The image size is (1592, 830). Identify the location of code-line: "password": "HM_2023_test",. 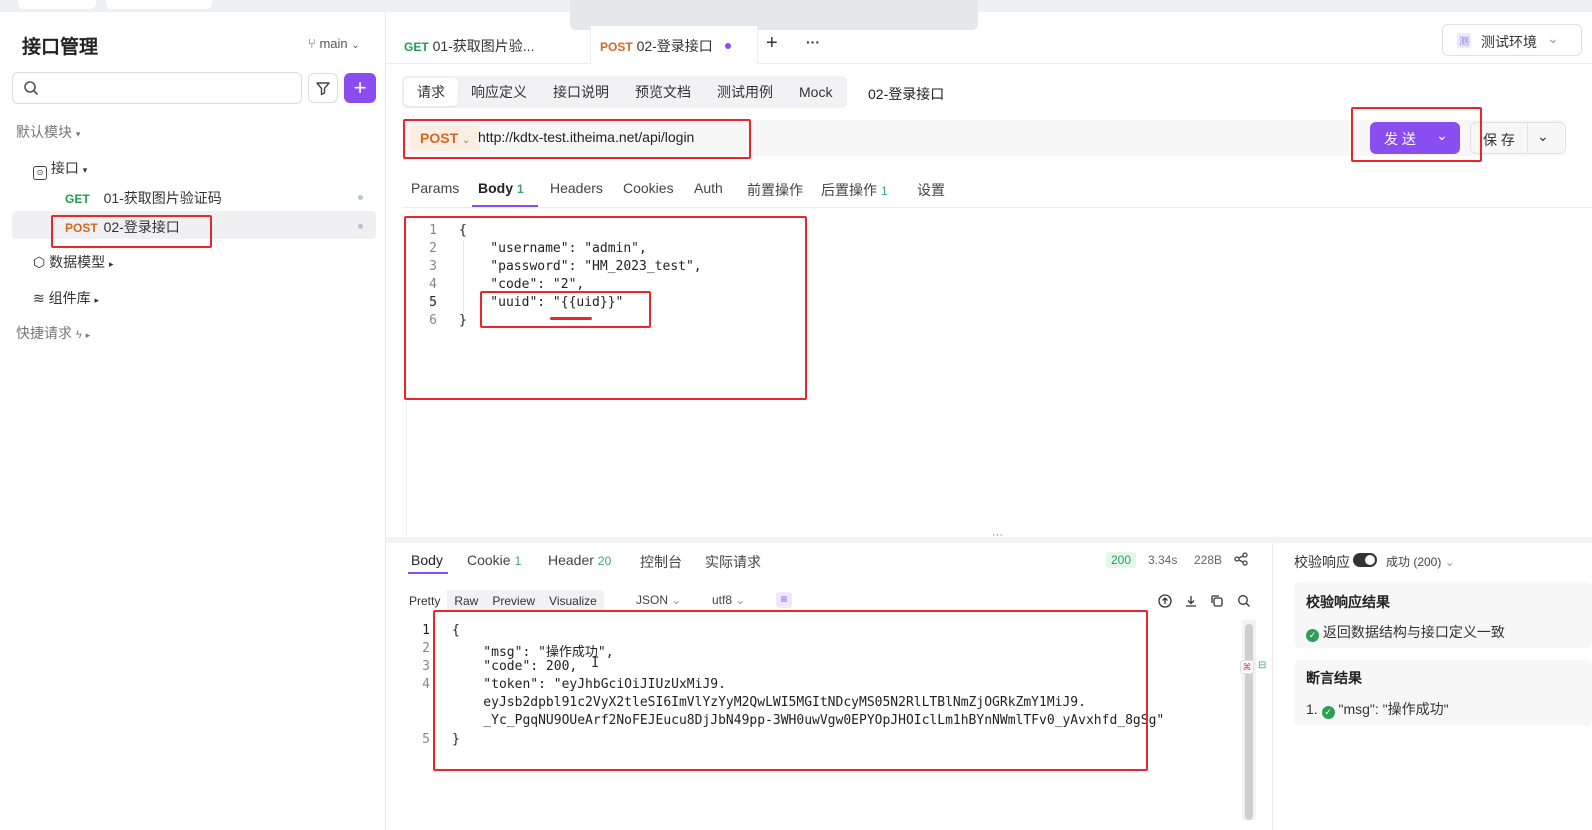
(580, 266).